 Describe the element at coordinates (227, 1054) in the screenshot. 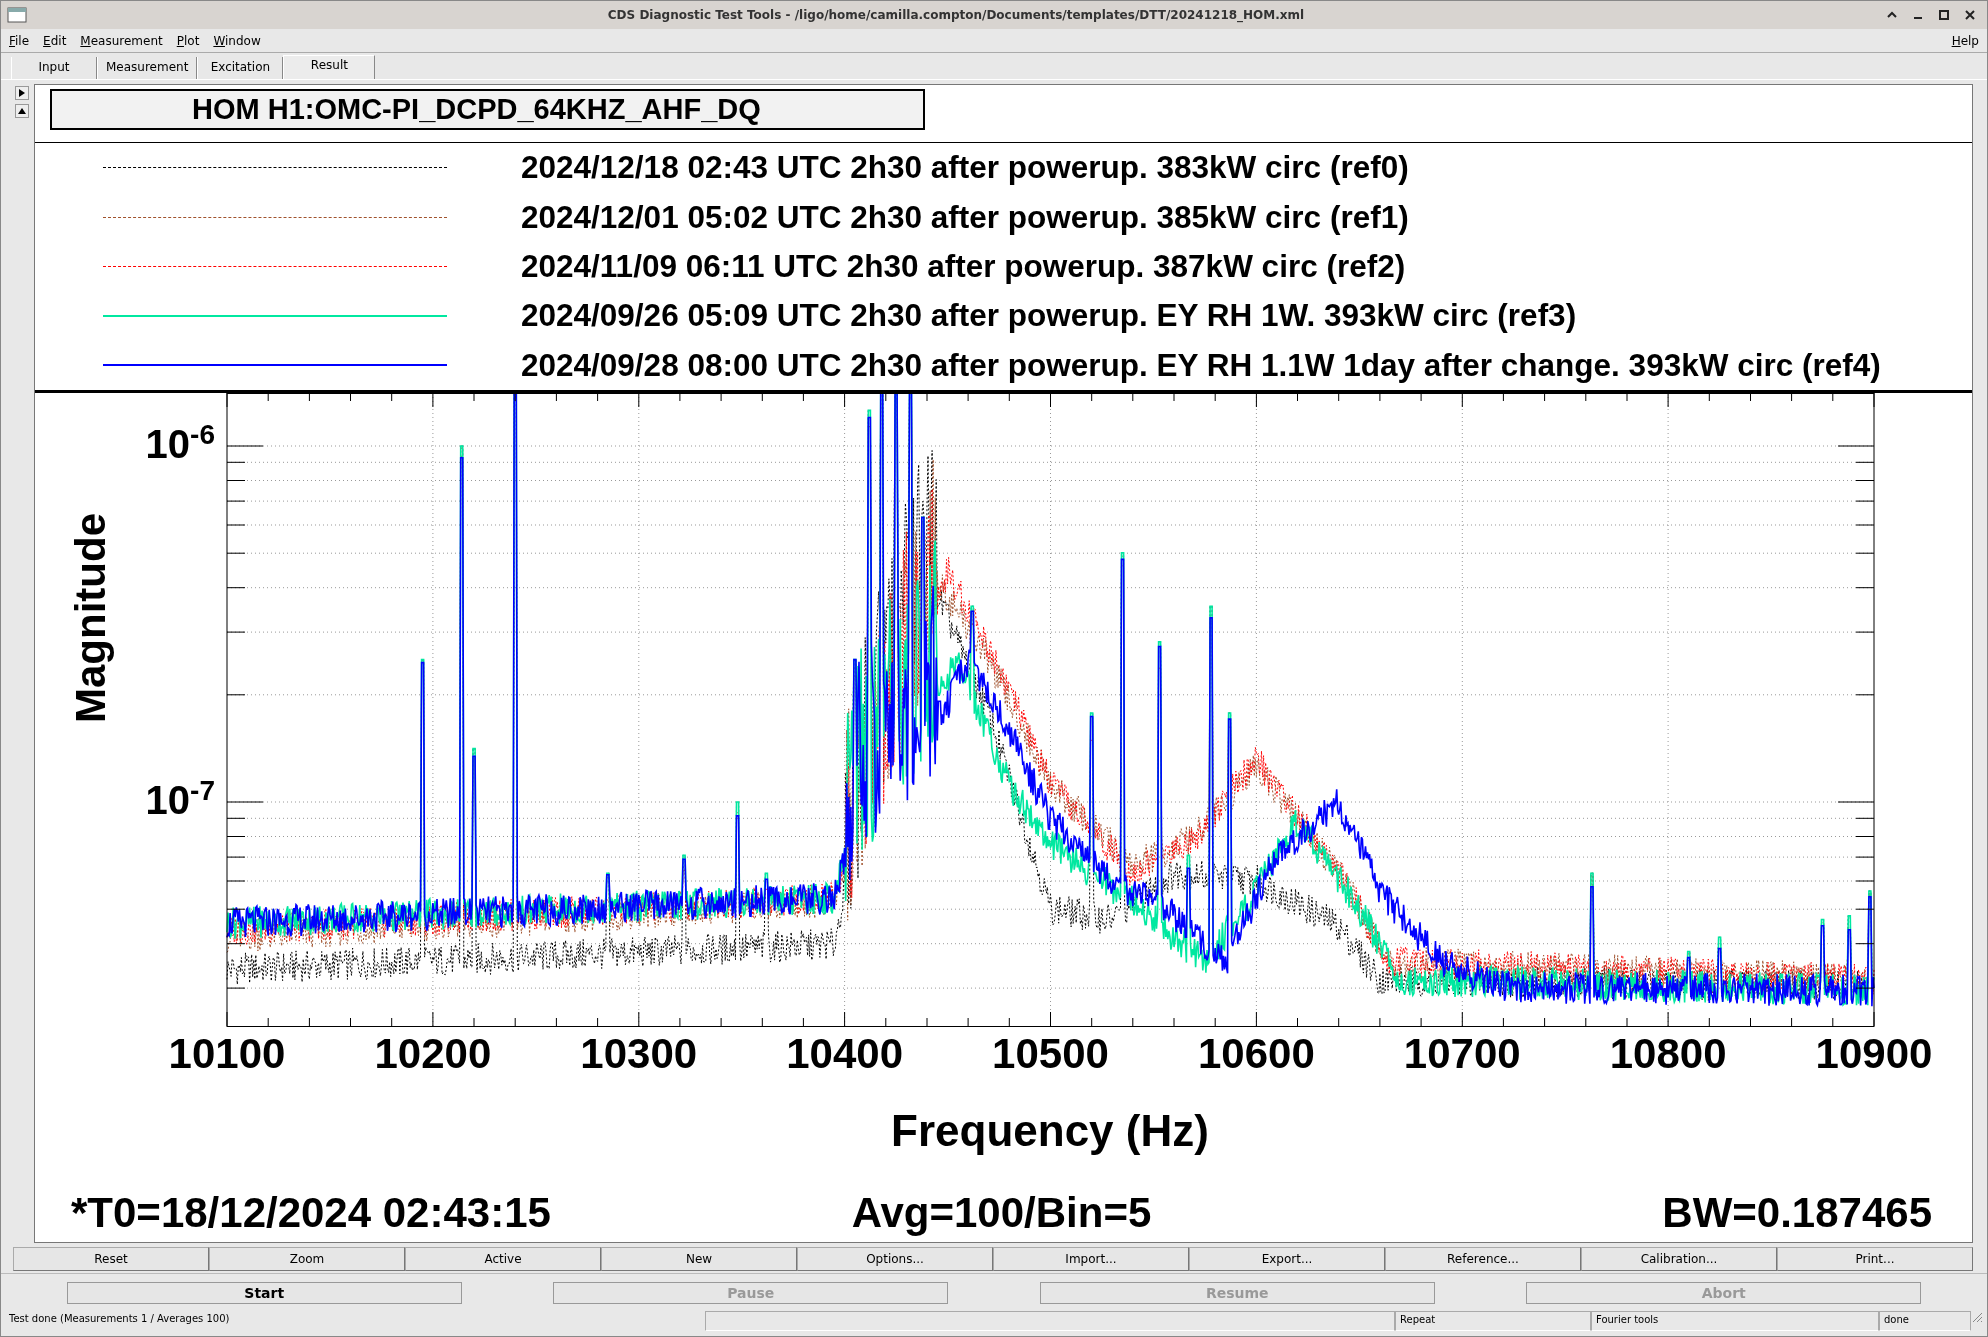

I see `x-tick-label: 10100` at that location.